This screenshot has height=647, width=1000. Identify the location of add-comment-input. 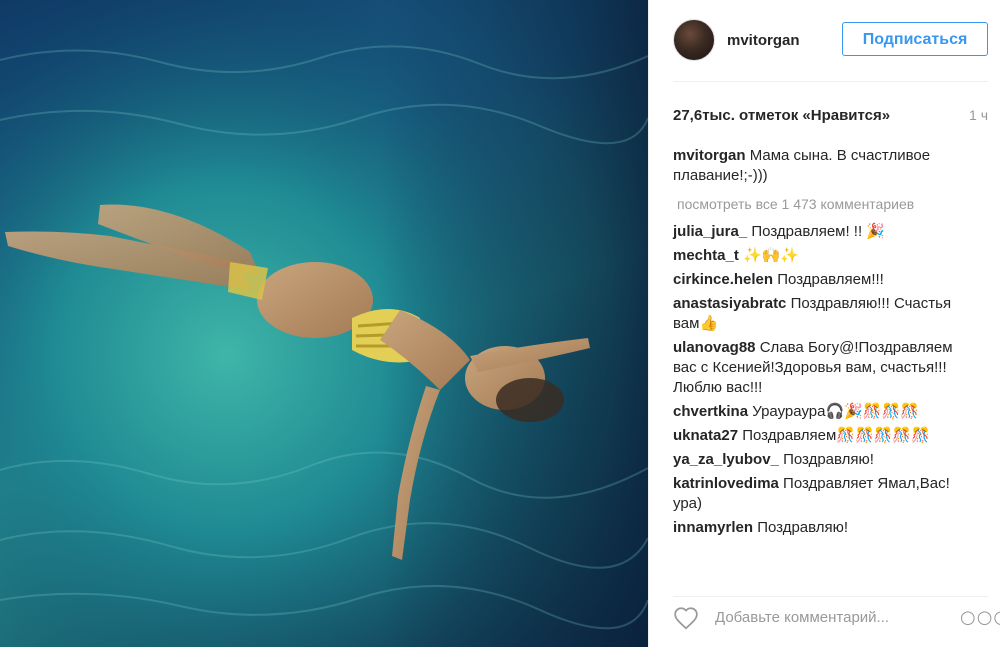
(836, 617).